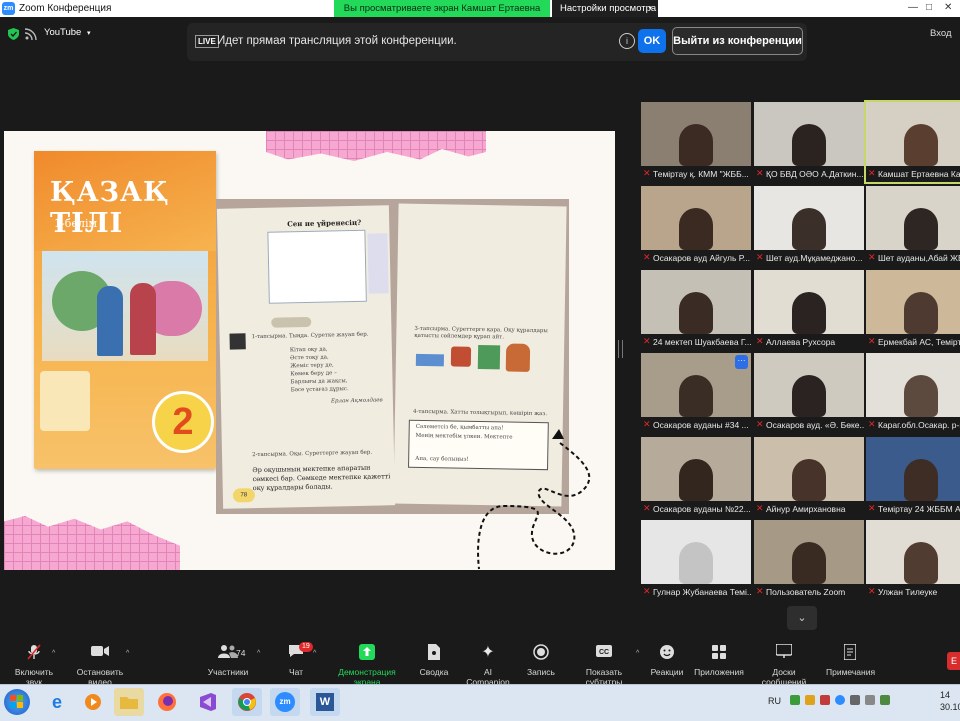 Image resolution: width=960 pixels, height=721 pixels. Describe the element at coordinates (809, 477) in the screenshot. I see `participant-tile: Айнур Амирхановна ✕` at that location.